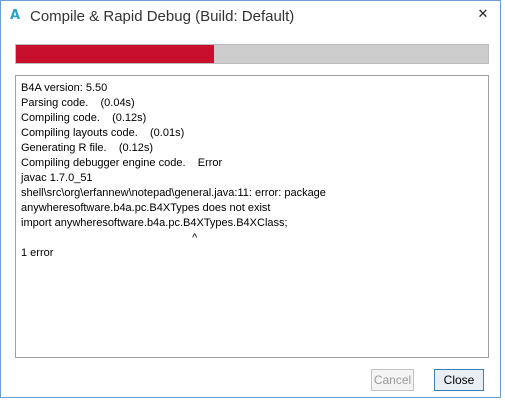  Describe the element at coordinates (122, 163) in the screenshot. I see `log-line: Compiling debugger engine code. Error` at that location.